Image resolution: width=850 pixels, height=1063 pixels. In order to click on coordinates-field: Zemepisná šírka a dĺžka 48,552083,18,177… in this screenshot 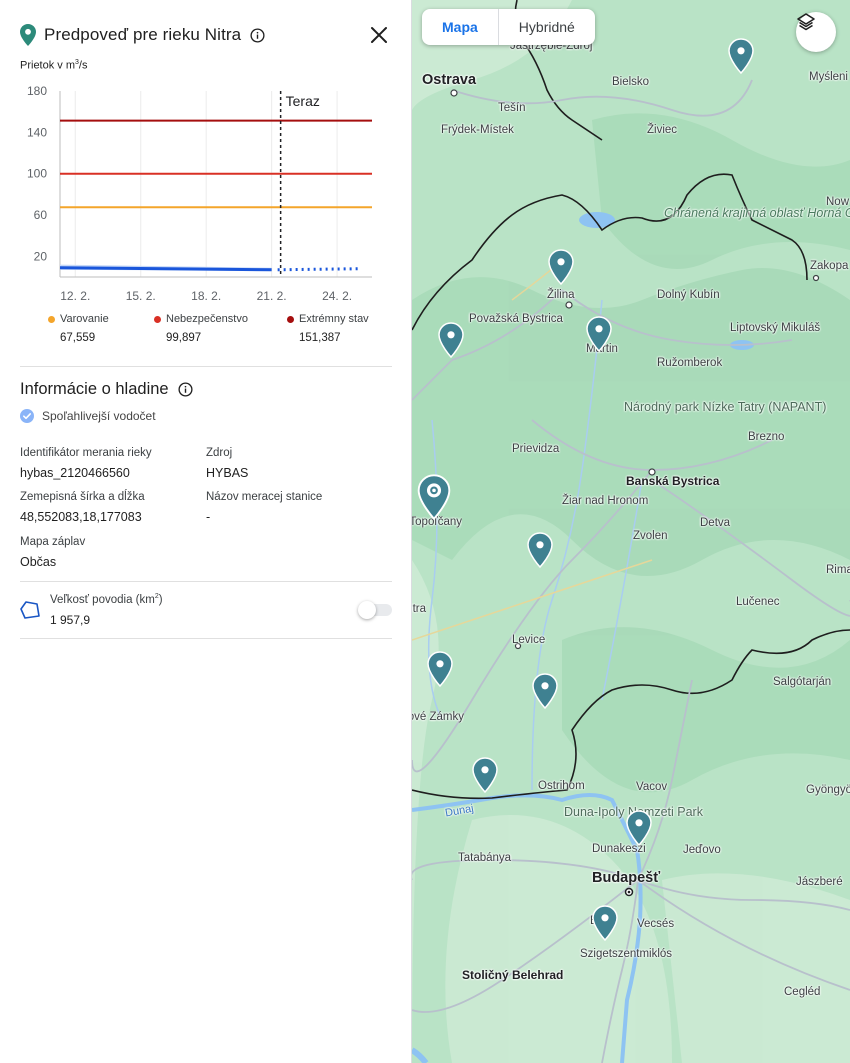, I will do `click(82, 507)`.